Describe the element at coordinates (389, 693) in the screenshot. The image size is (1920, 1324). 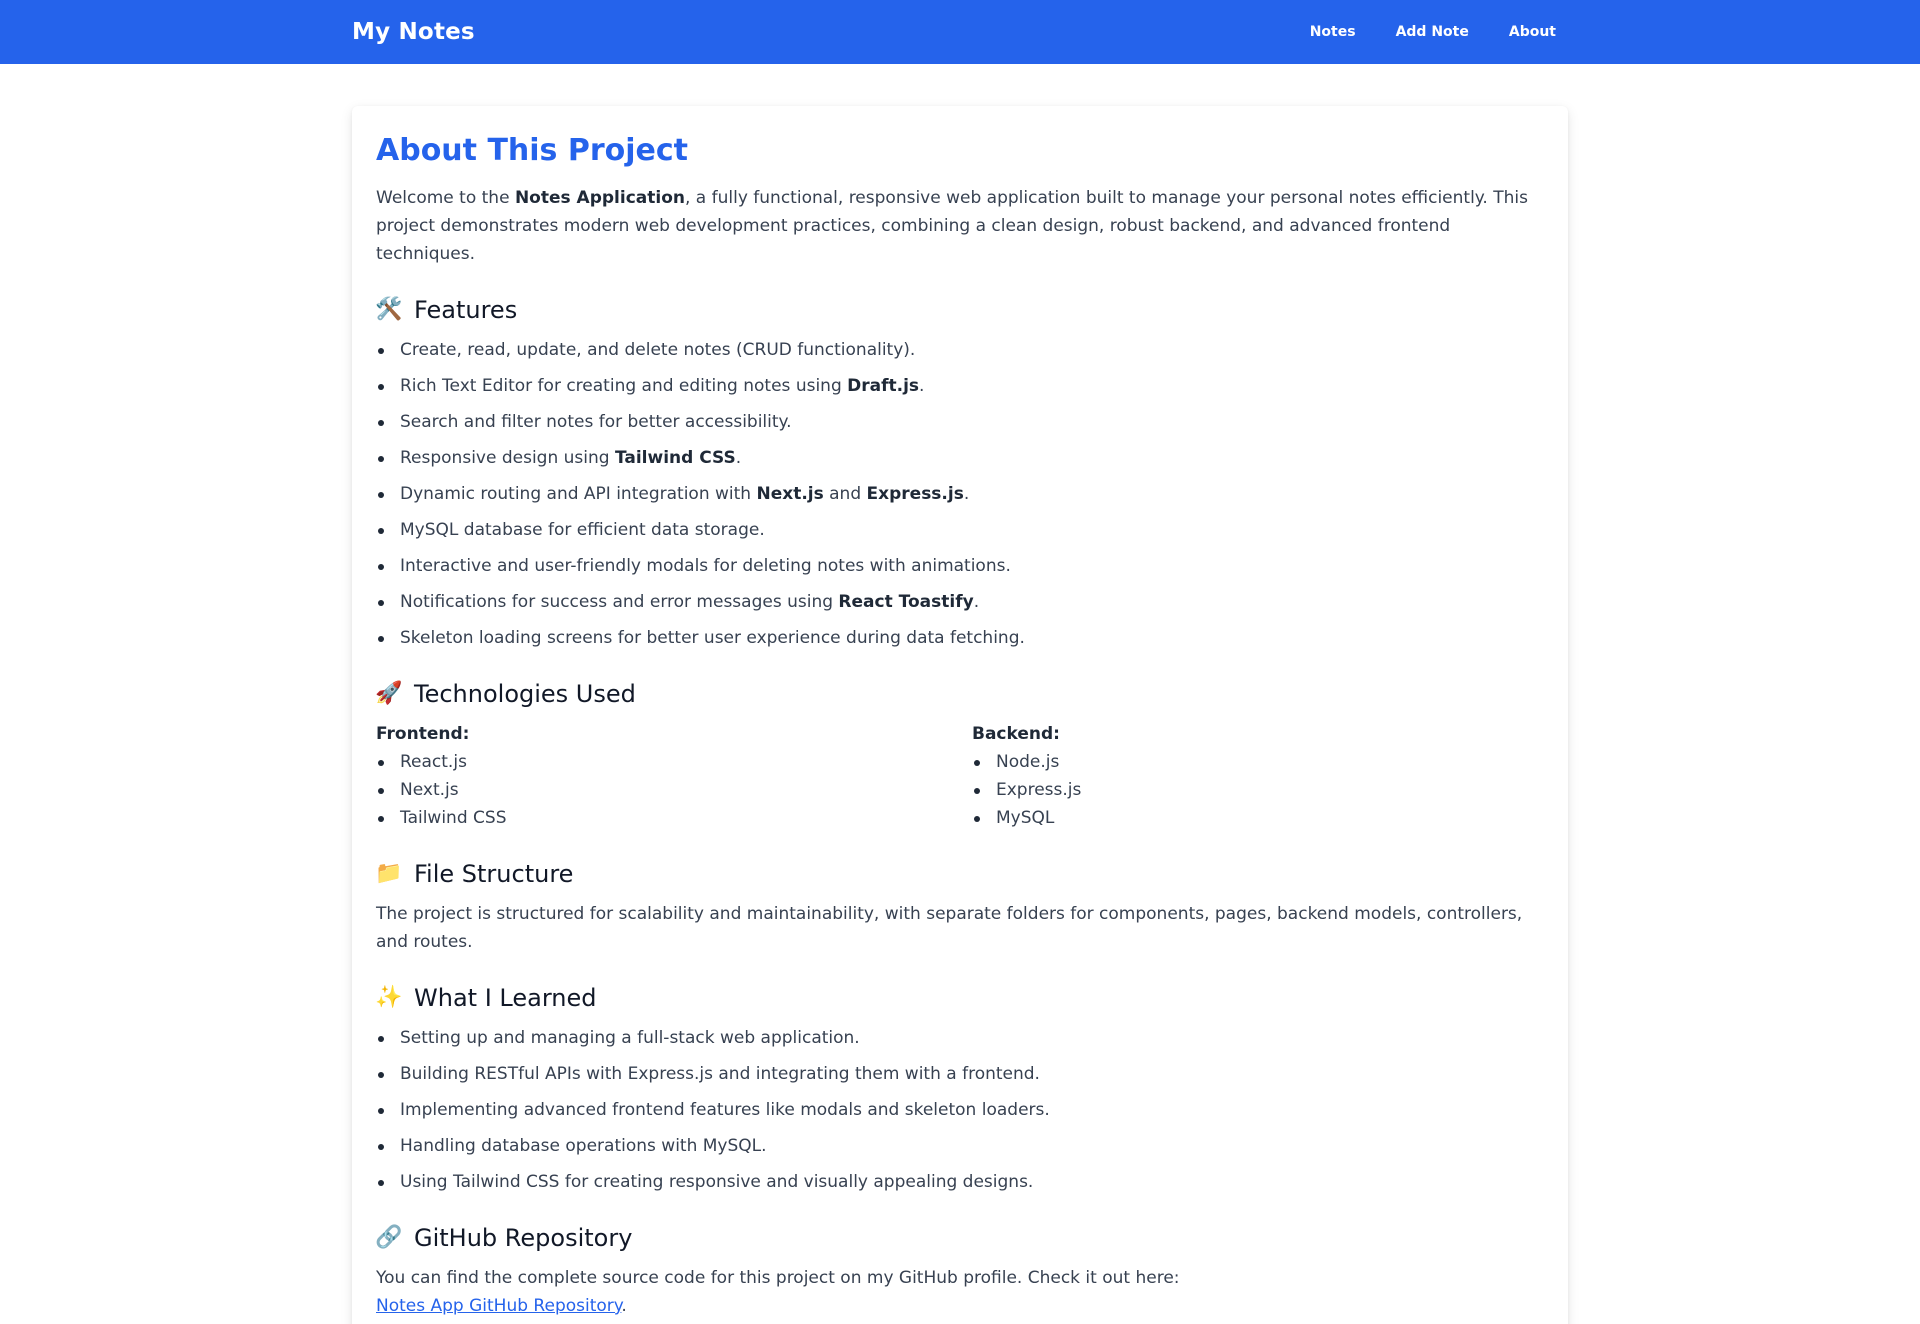
I see `rocket-icon: 🚀` at that location.